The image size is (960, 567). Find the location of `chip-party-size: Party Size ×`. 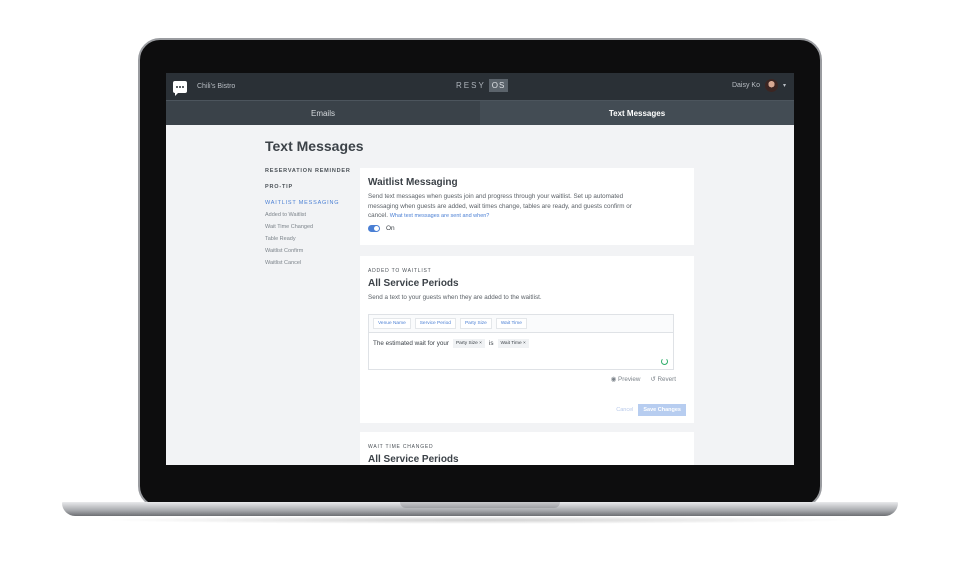

chip-party-size: Party Size × is located at coordinates (468, 343).